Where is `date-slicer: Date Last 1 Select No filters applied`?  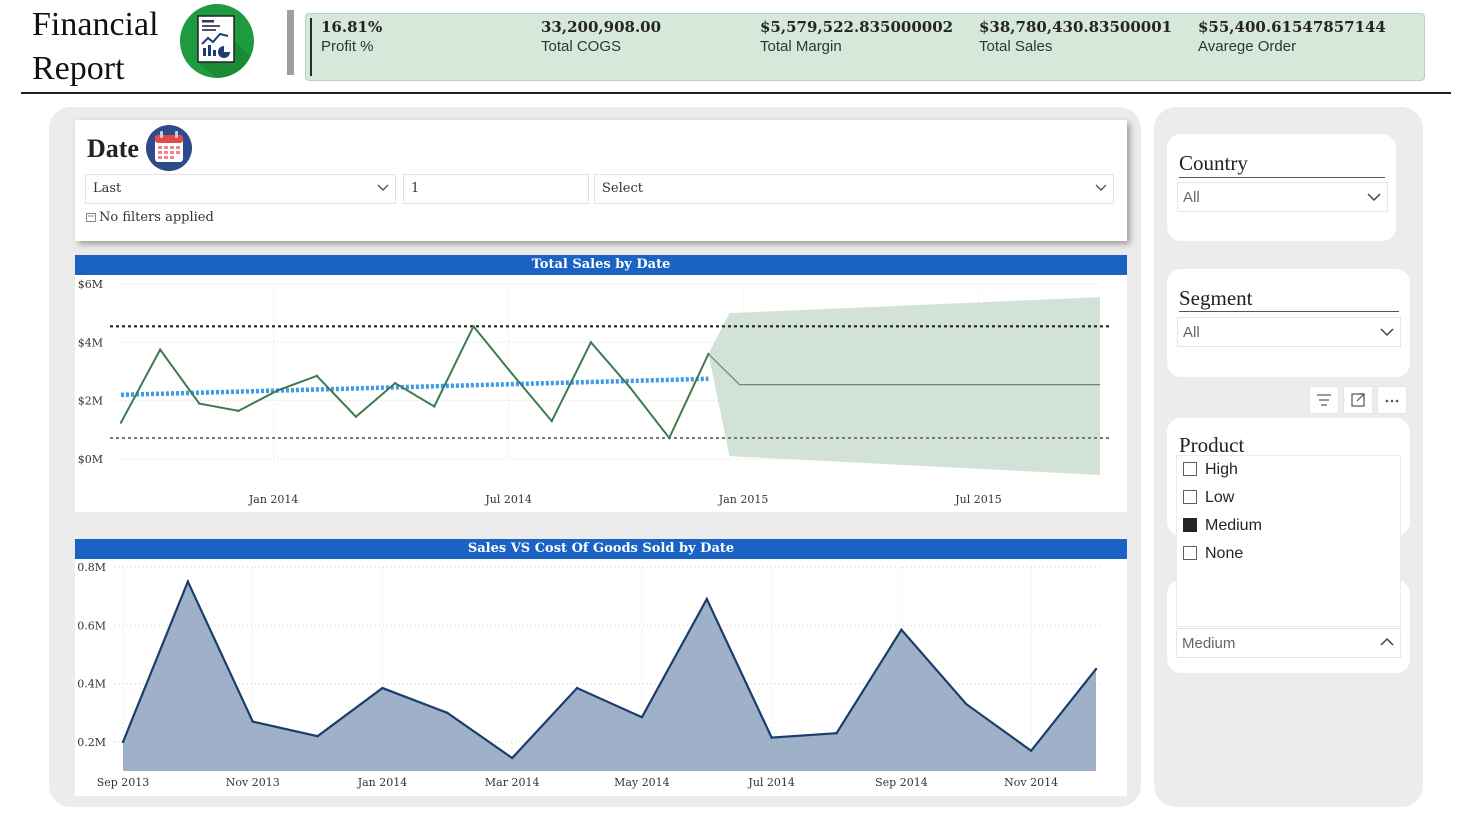
date-slicer: Date Last 1 Select No filters applied is located at coordinates (601, 180).